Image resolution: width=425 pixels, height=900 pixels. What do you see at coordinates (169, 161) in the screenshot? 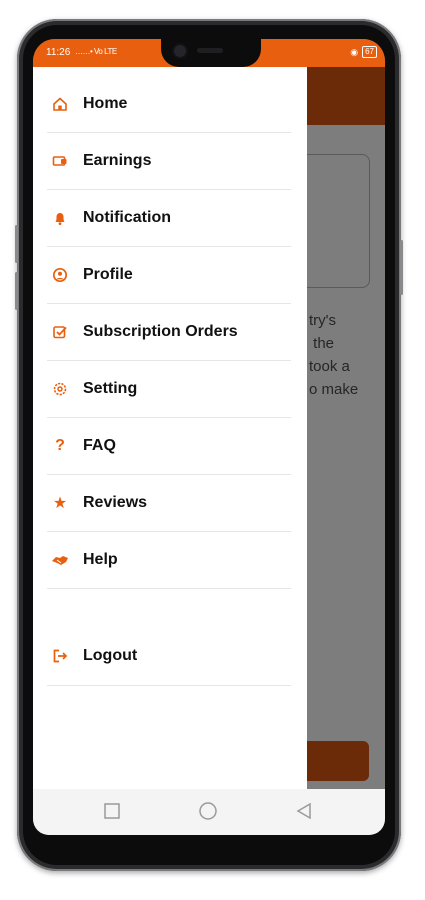
I see `menu-item-earnings: Earnings` at bounding box center [169, 161].